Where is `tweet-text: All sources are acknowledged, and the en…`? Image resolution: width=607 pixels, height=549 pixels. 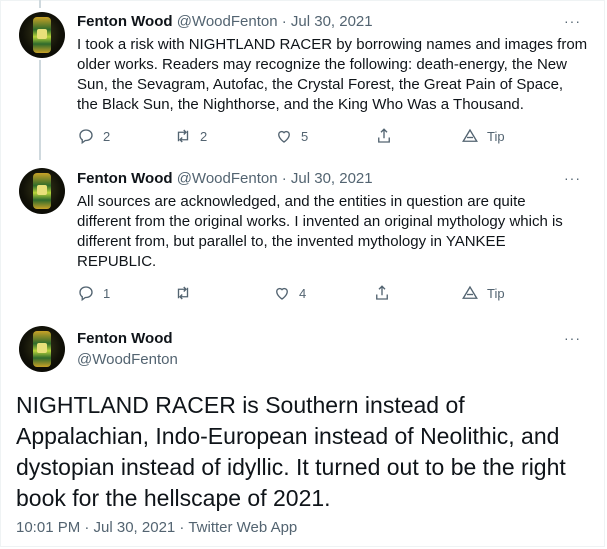 tweet-text: All sources are acknowledged, and the en… is located at coordinates (337, 232).